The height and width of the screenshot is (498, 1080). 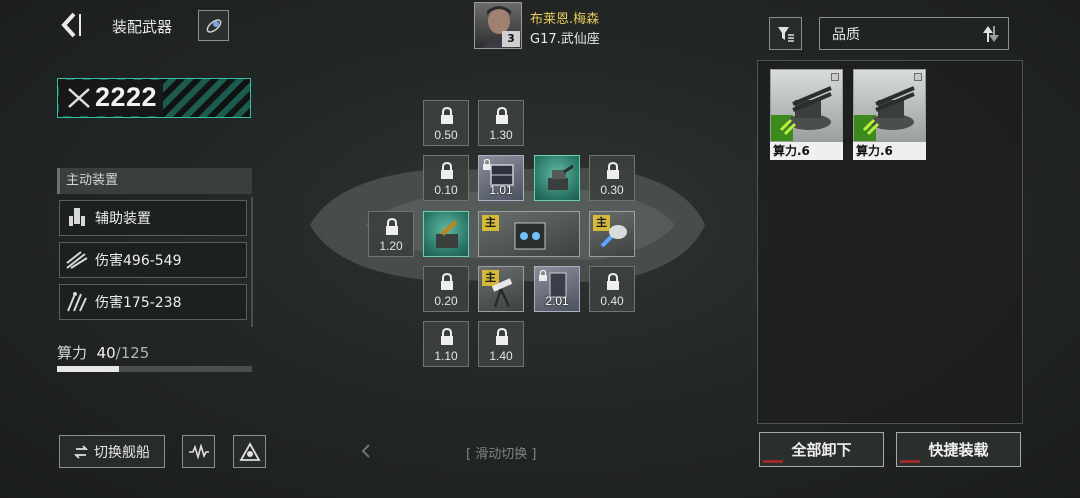 What do you see at coordinates (612, 301) in the screenshot?
I see `slot-compute-value: 0.40` at bounding box center [612, 301].